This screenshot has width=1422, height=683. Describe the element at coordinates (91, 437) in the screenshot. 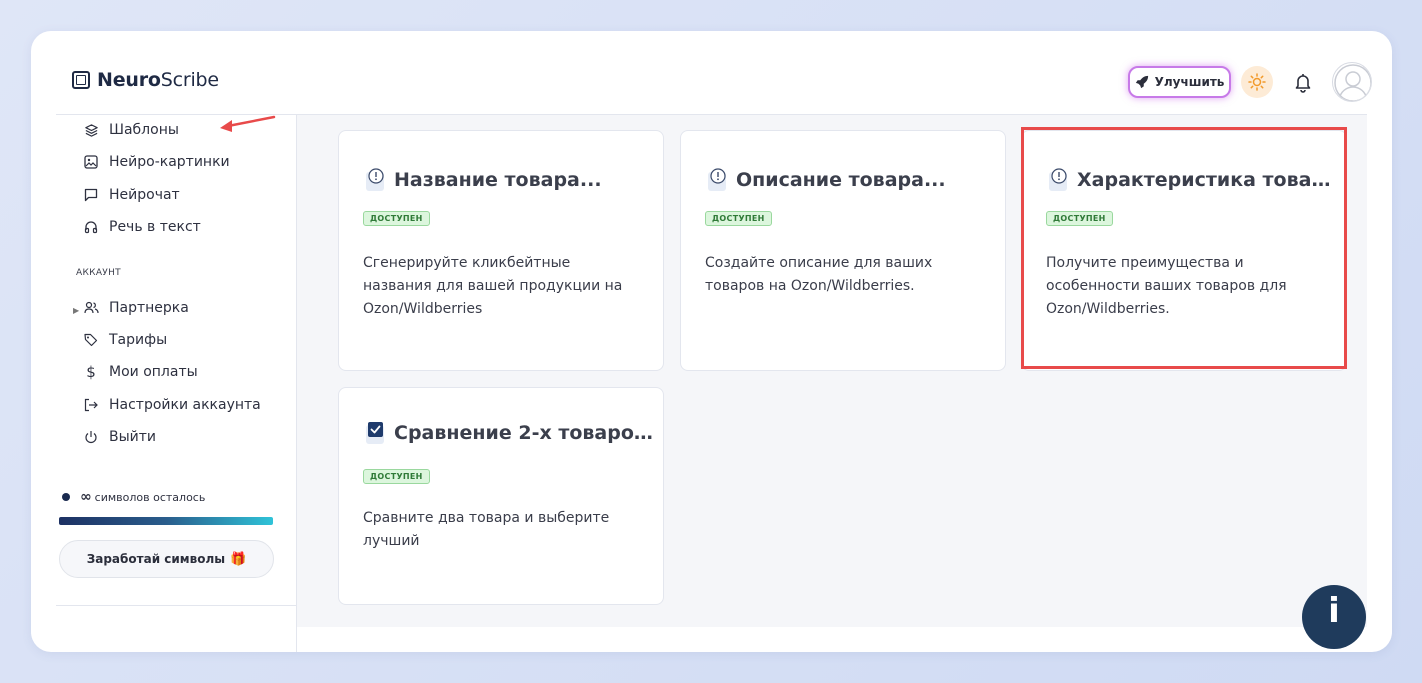

I see `power-icon` at that location.